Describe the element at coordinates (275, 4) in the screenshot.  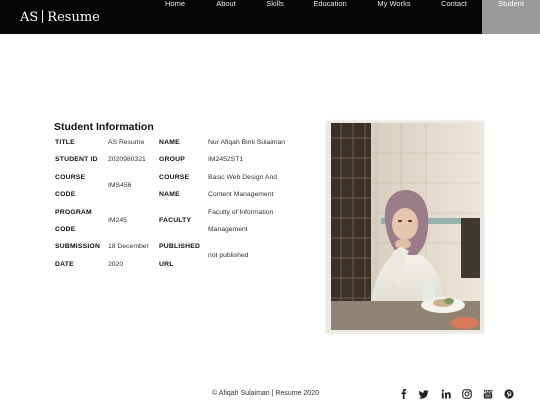
I see `nav-skills-label: Skills` at that location.